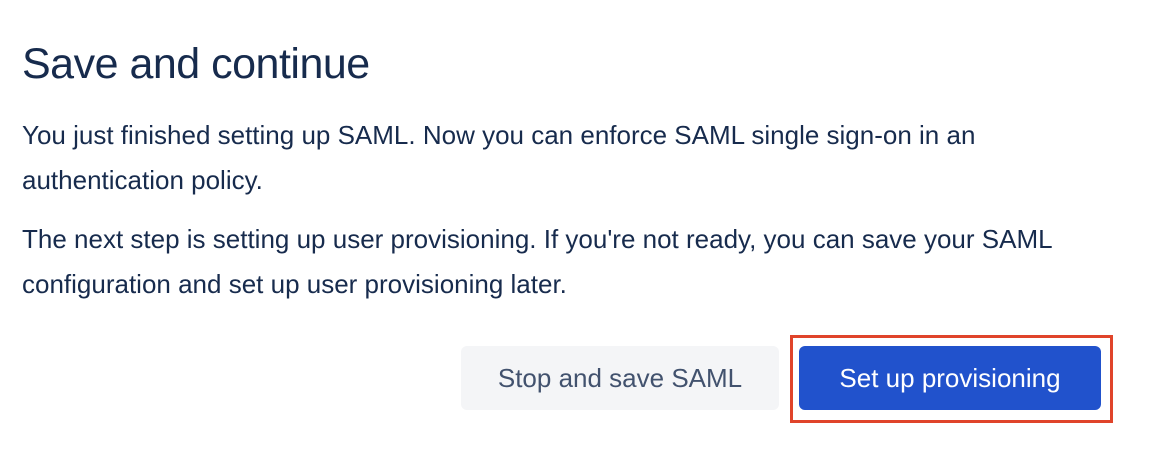  I want to click on stop-and-save-saml-button: Stop and save SAML, so click(620, 378).